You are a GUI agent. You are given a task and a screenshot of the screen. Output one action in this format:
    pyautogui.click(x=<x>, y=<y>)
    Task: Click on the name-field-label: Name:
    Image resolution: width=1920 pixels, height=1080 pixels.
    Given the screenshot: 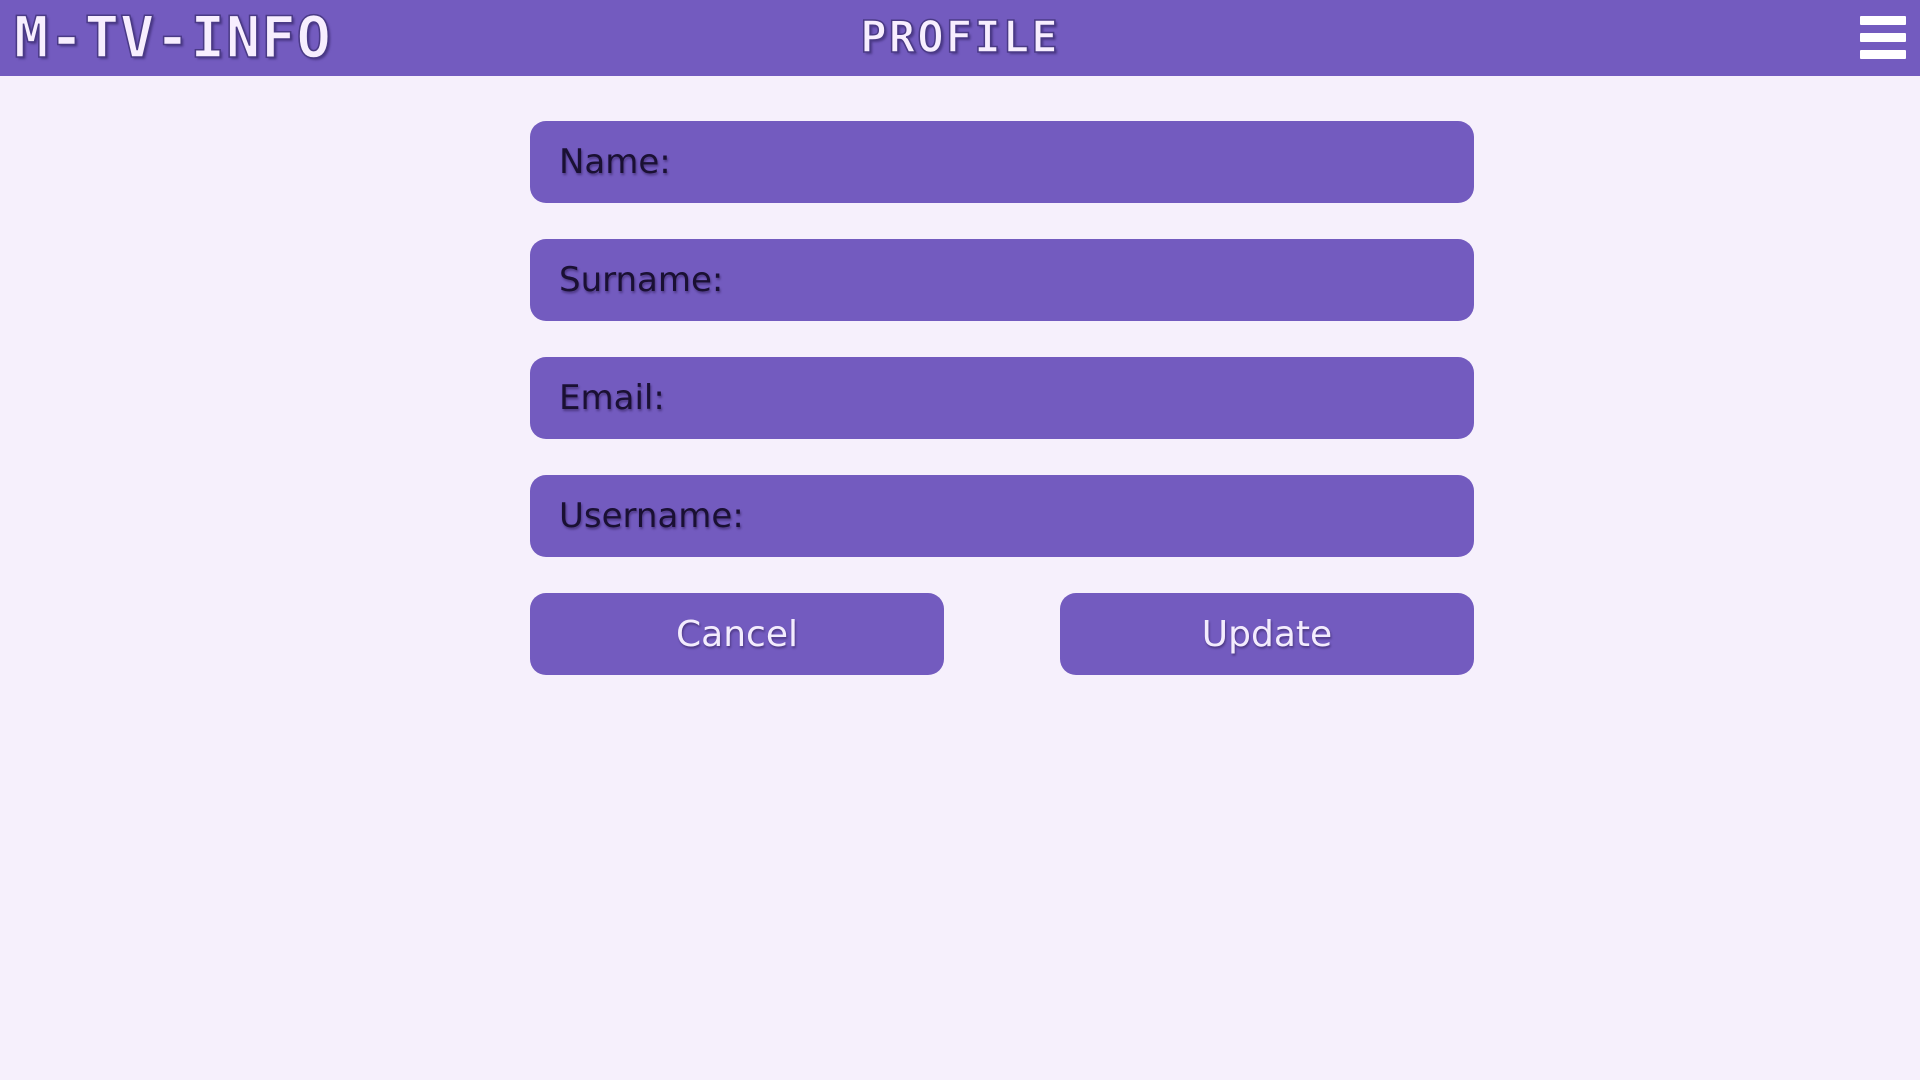 What is the action you would take?
    pyautogui.click(x=615, y=162)
    